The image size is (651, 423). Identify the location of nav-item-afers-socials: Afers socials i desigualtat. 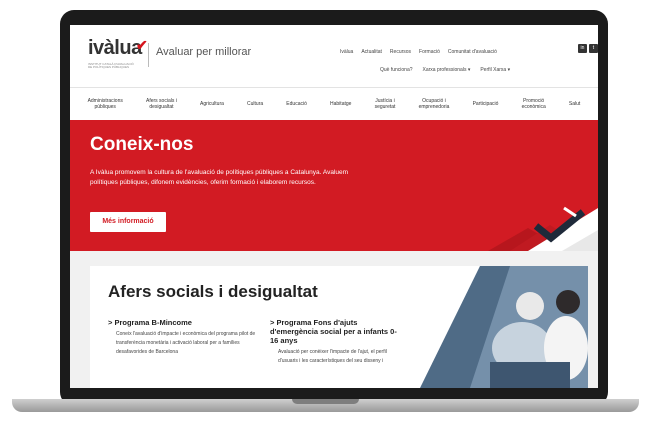
(161, 104).